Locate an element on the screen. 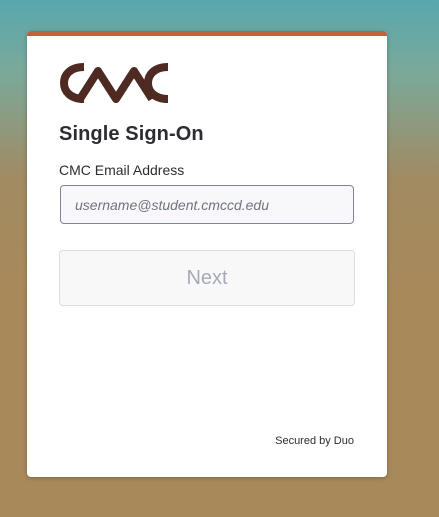 This screenshot has width=439, height=517. email-field is located at coordinates (207, 204).